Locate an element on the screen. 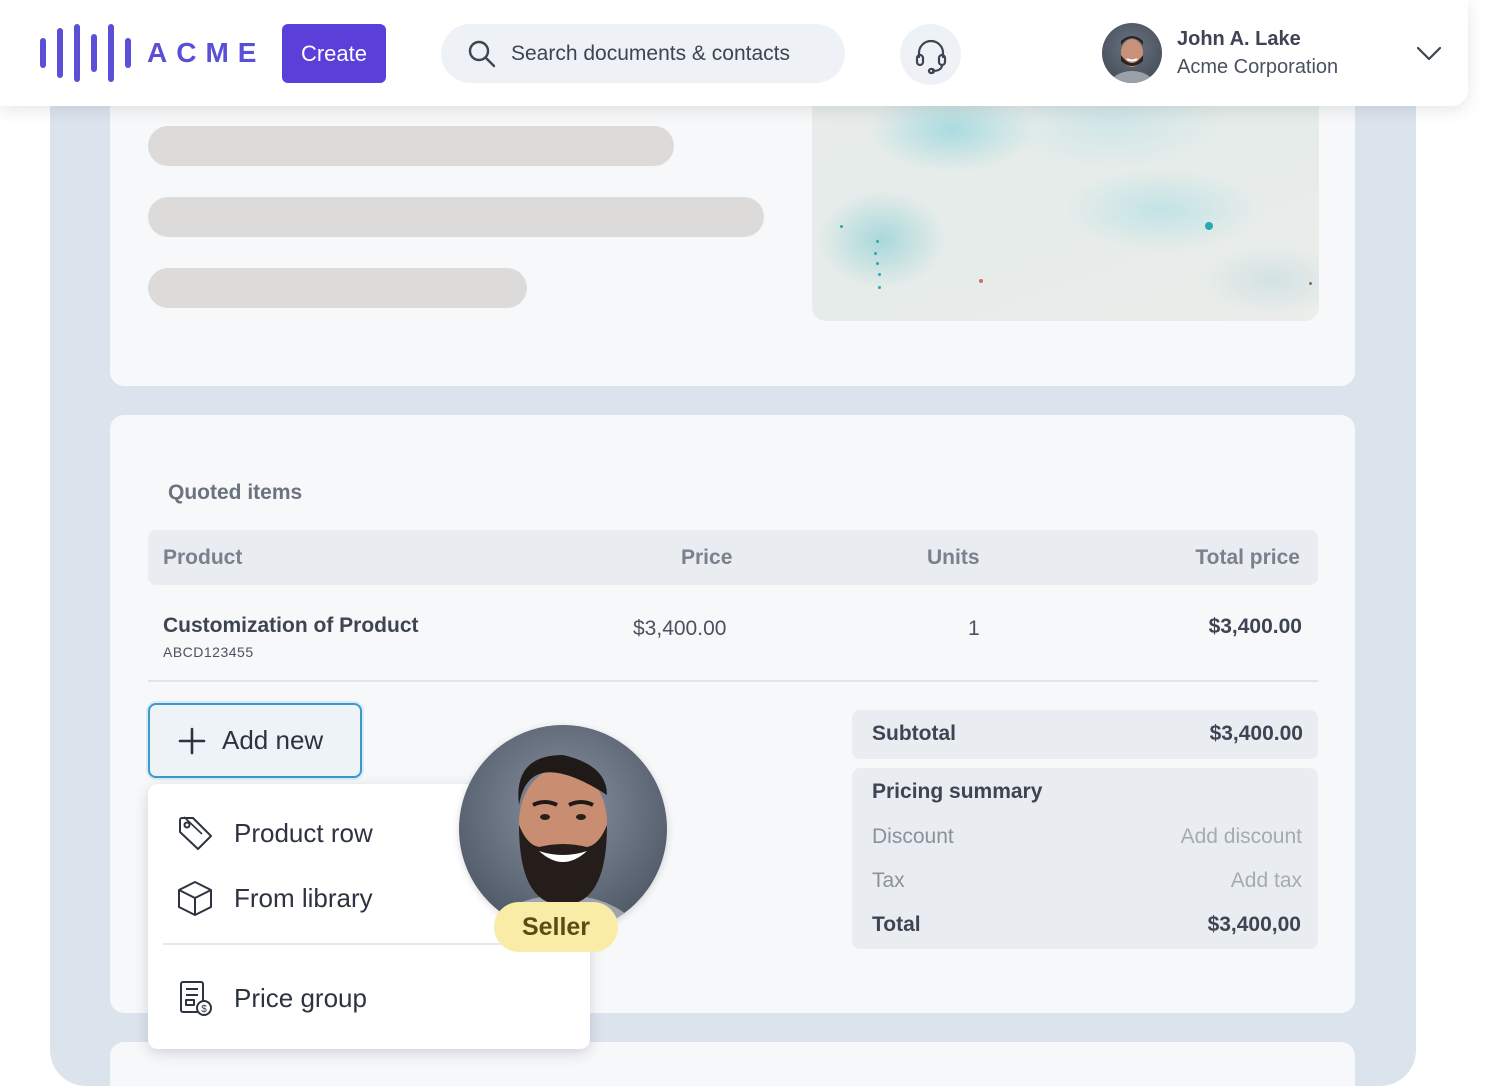 Image resolution: width=1485 pixels, height=1086 pixels. menu-item-price-group: $ Price group is located at coordinates (271, 998).